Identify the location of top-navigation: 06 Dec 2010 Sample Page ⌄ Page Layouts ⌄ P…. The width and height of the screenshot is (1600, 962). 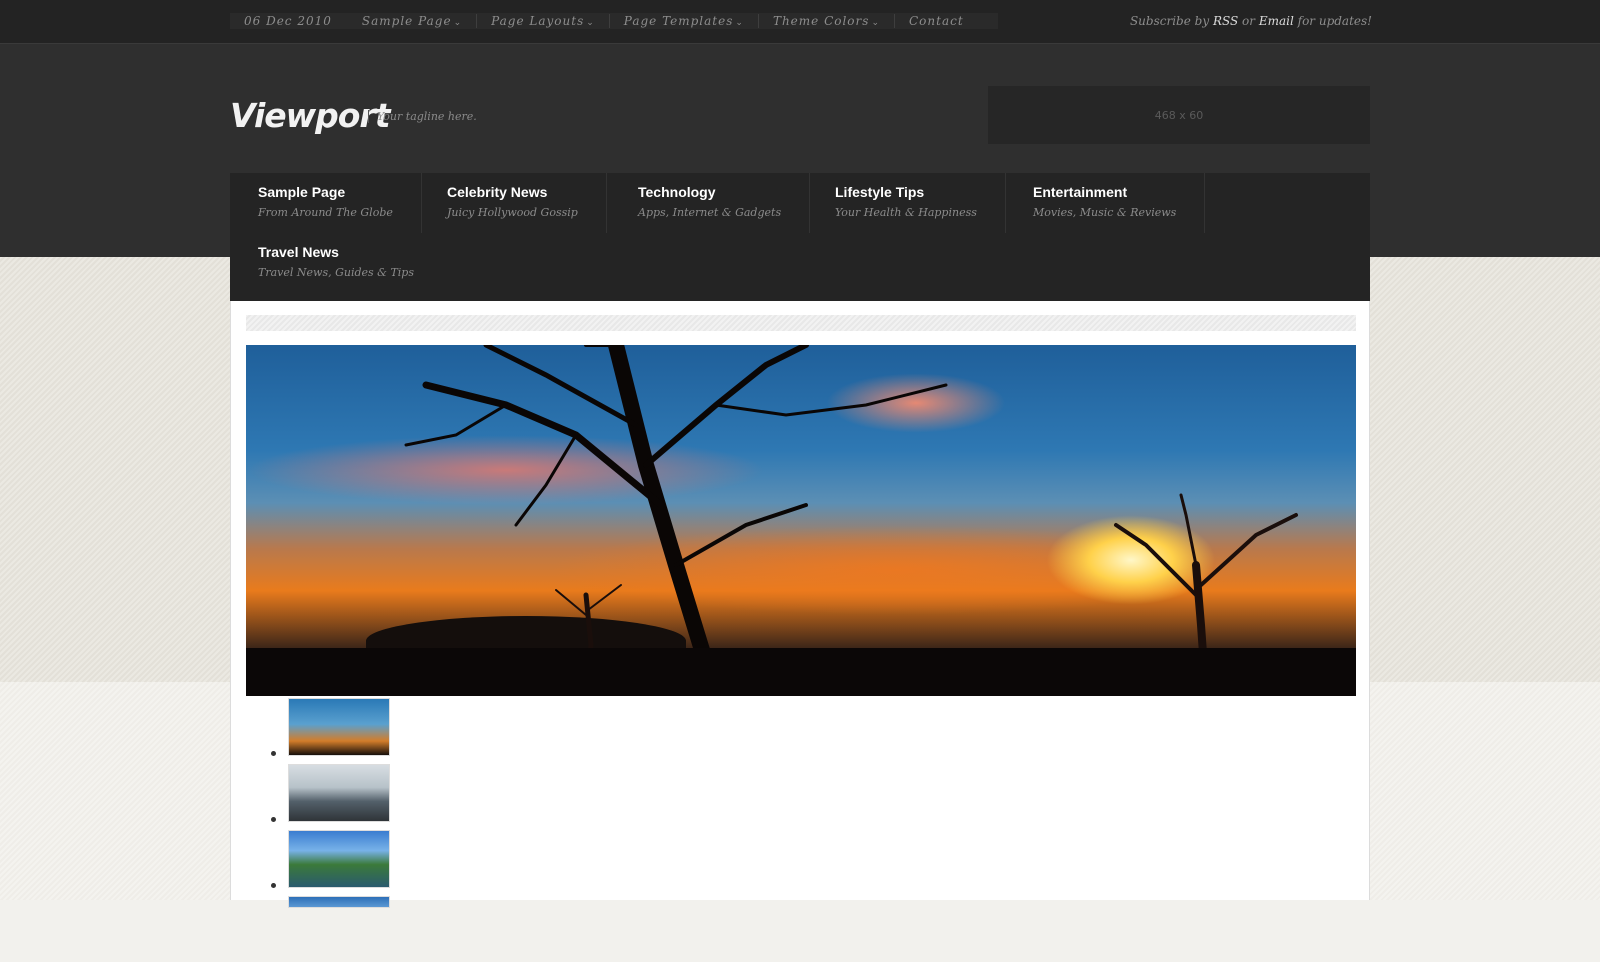
(614, 21).